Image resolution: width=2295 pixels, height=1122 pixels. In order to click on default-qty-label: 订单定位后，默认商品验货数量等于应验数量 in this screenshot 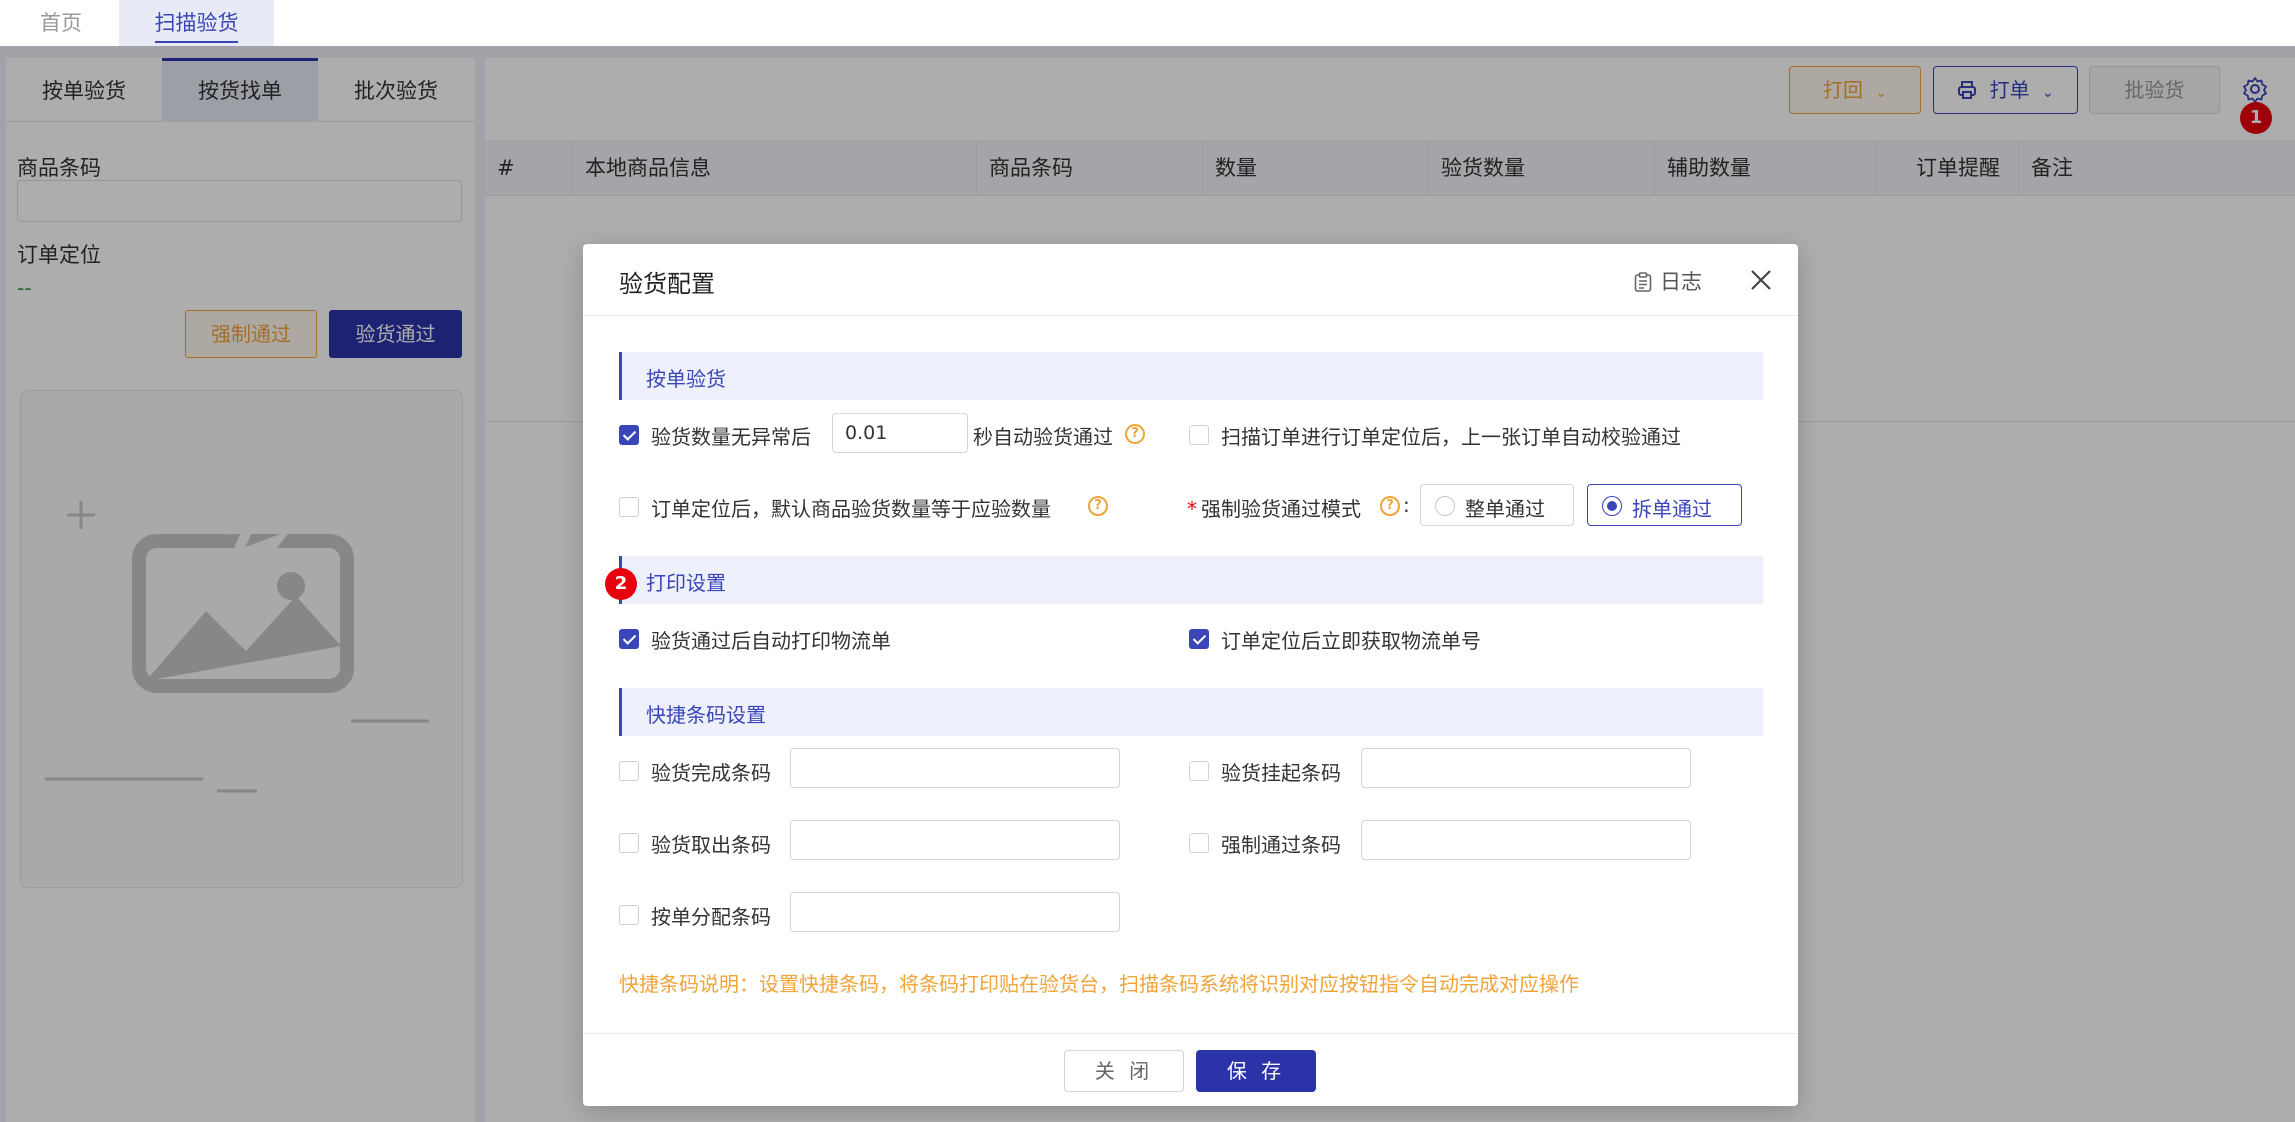, I will do `click(851, 509)`.